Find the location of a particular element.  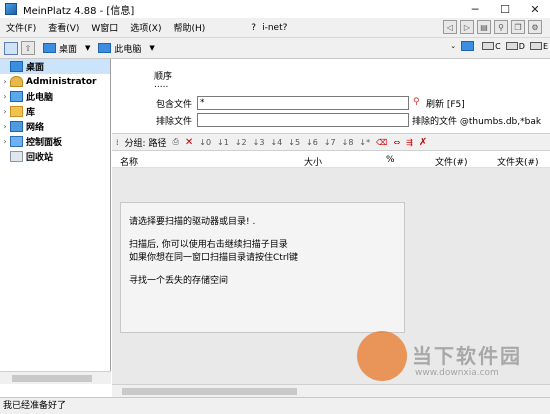

watermark-logo is located at coordinates (382, 356).